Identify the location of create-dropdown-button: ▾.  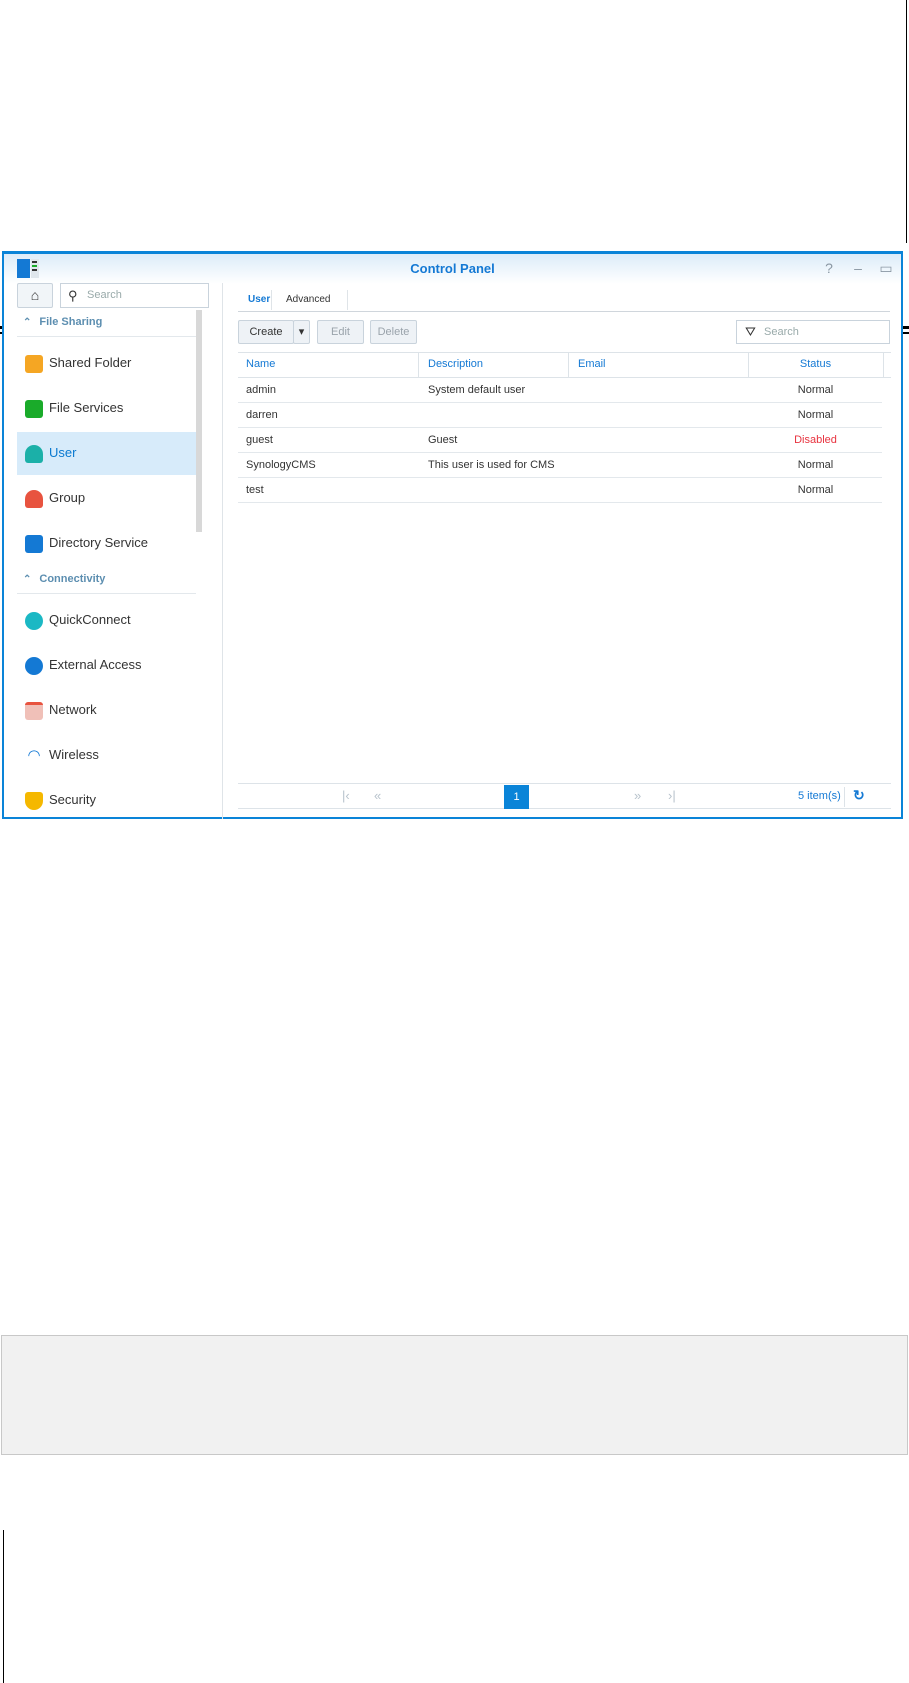
(301, 332).